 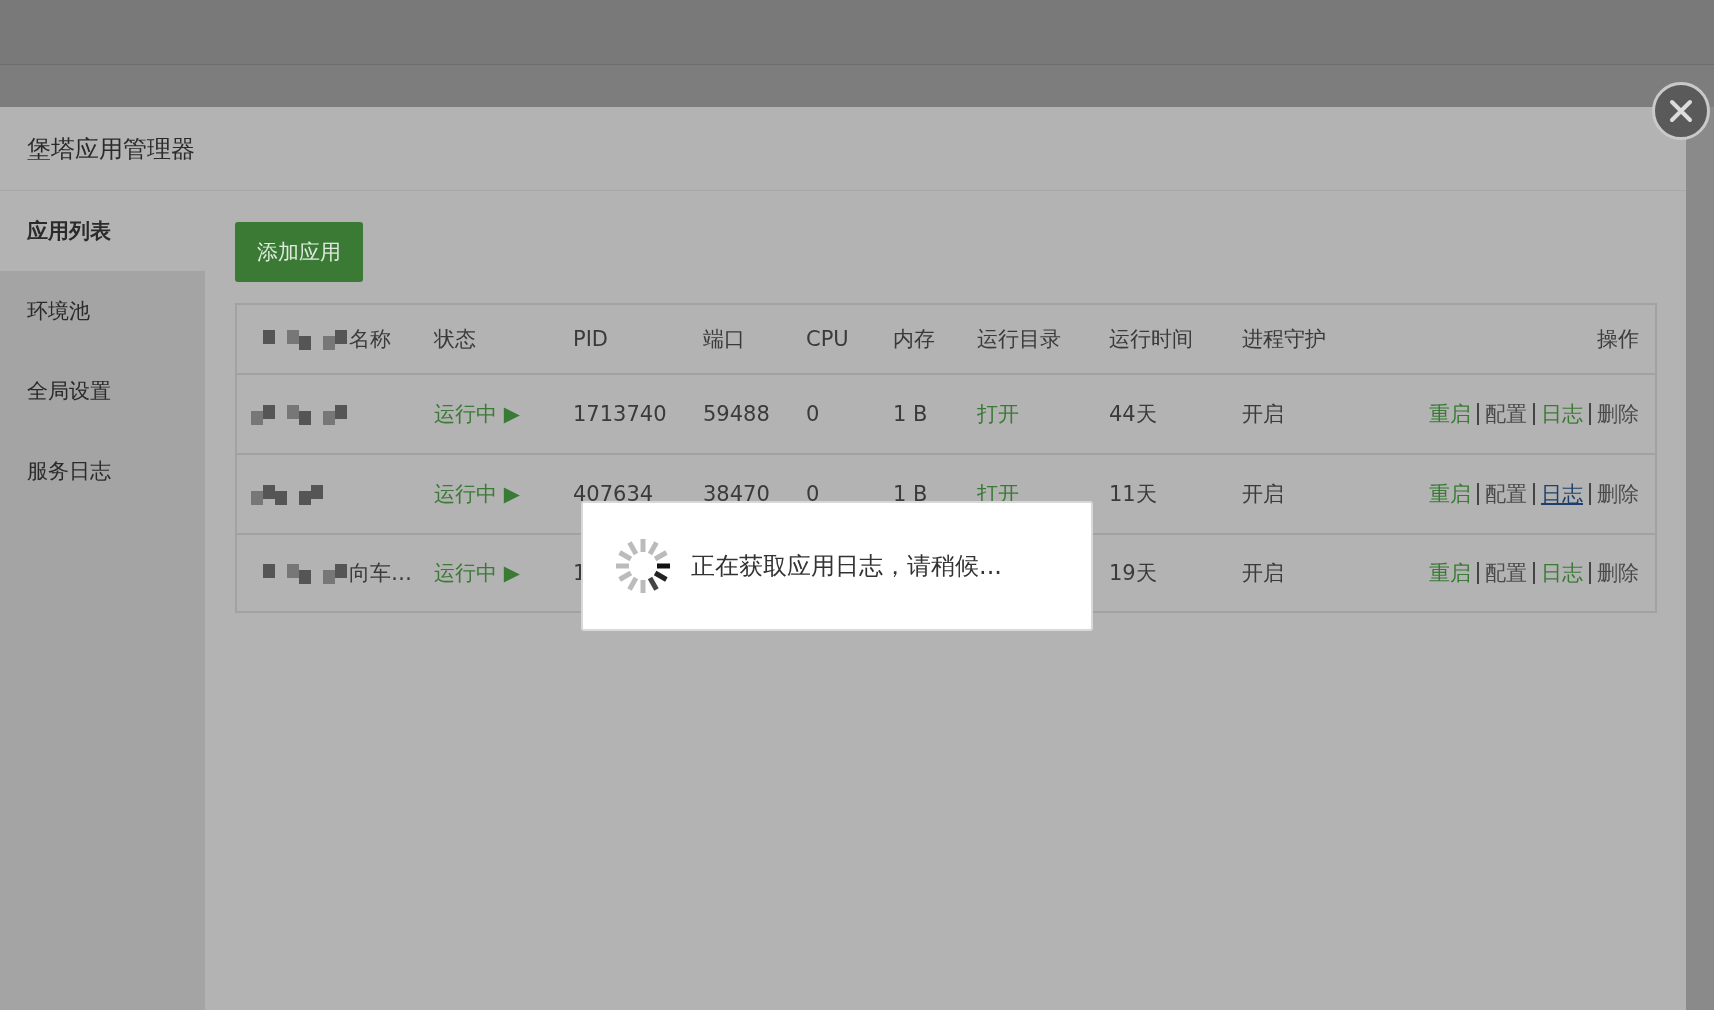 What do you see at coordinates (1681, 111) in the screenshot?
I see `close-icon` at bounding box center [1681, 111].